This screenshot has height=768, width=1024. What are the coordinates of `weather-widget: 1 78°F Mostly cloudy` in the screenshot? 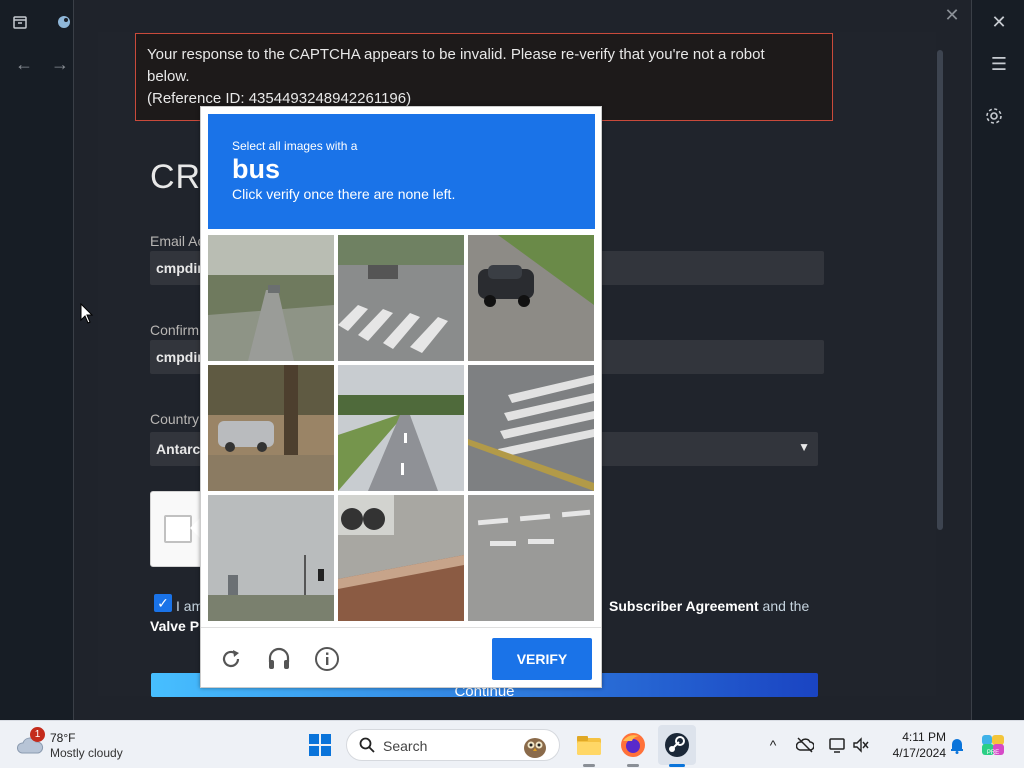 It's located at (76, 745).